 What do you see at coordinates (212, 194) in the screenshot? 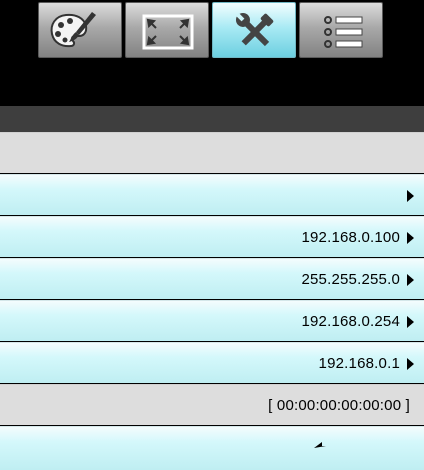
I see `row-dhcp` at bounding box center [212, 194].